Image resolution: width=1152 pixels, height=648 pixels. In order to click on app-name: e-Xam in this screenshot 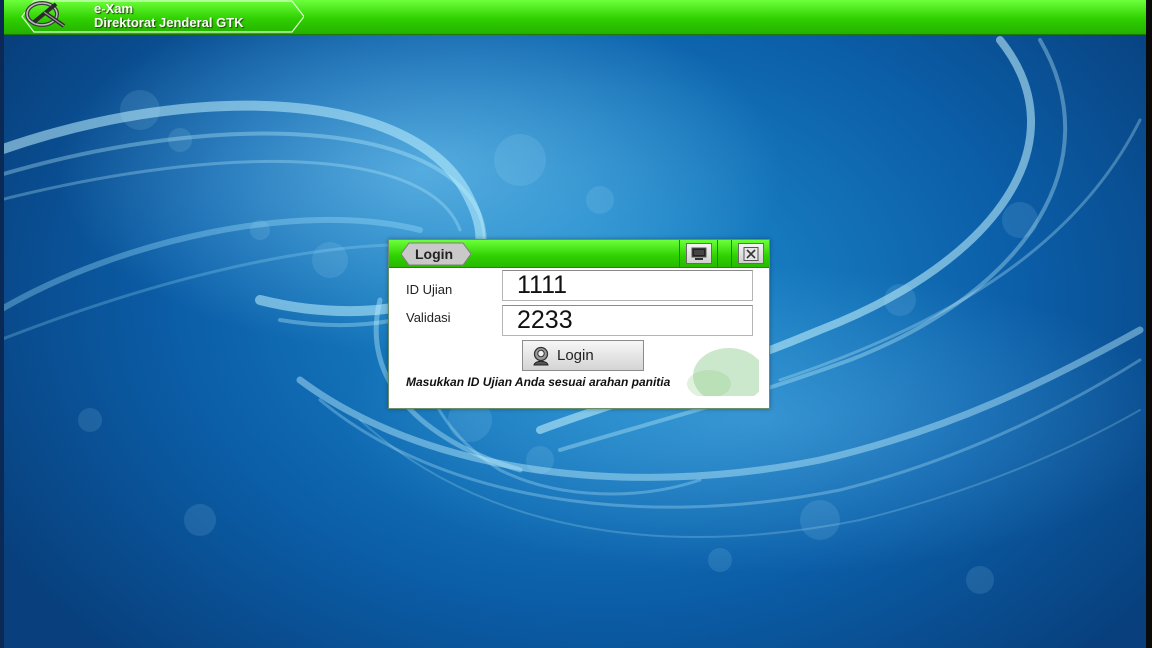, I will do `click(114, 8)`.